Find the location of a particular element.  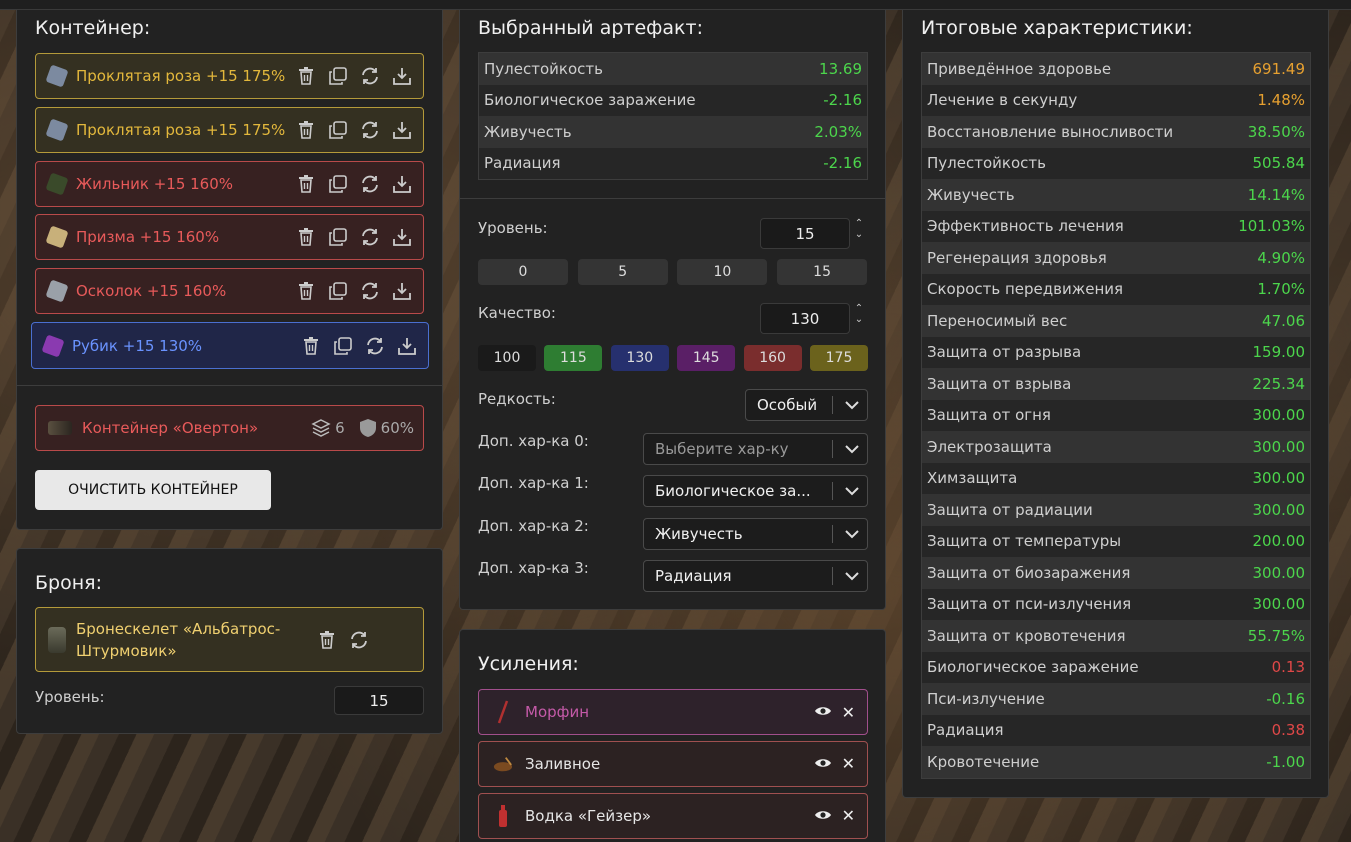

quality-stepper: ⌃ ⌄ is located at coordinates (859, 314).